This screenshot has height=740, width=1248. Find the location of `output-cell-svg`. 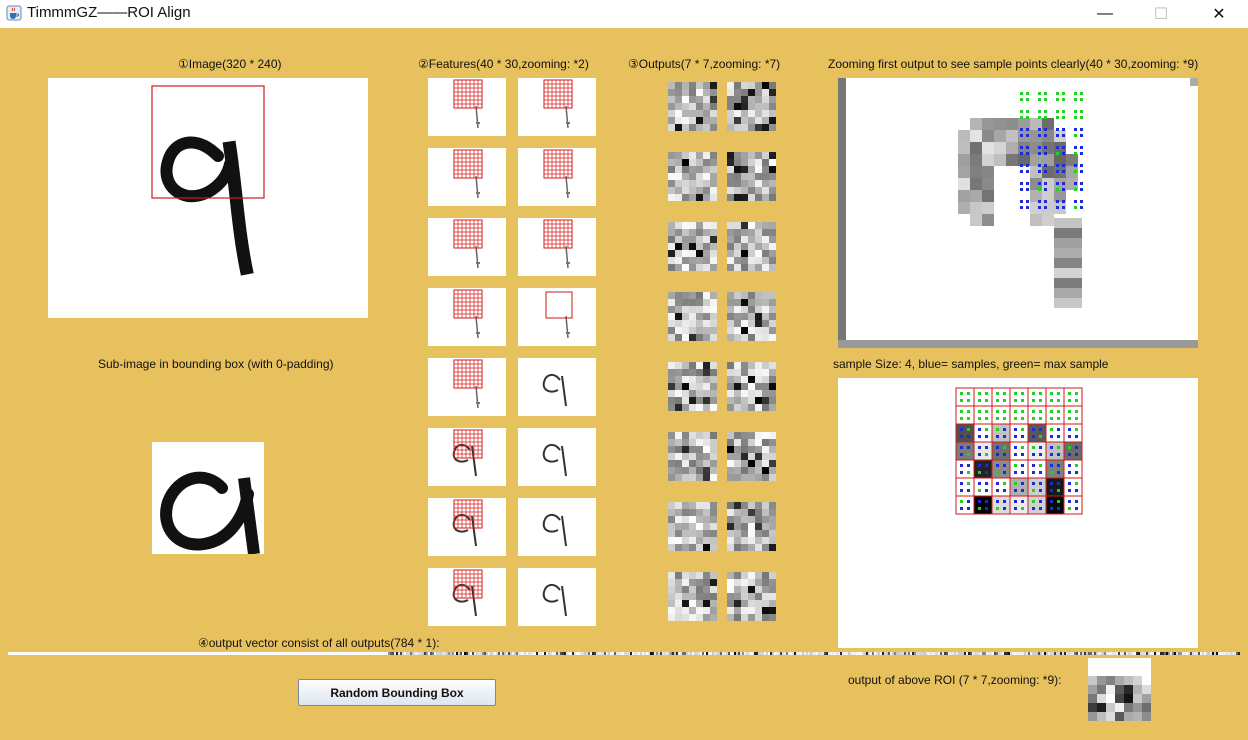

output-cell-svg is located at coordinates (692, 526).